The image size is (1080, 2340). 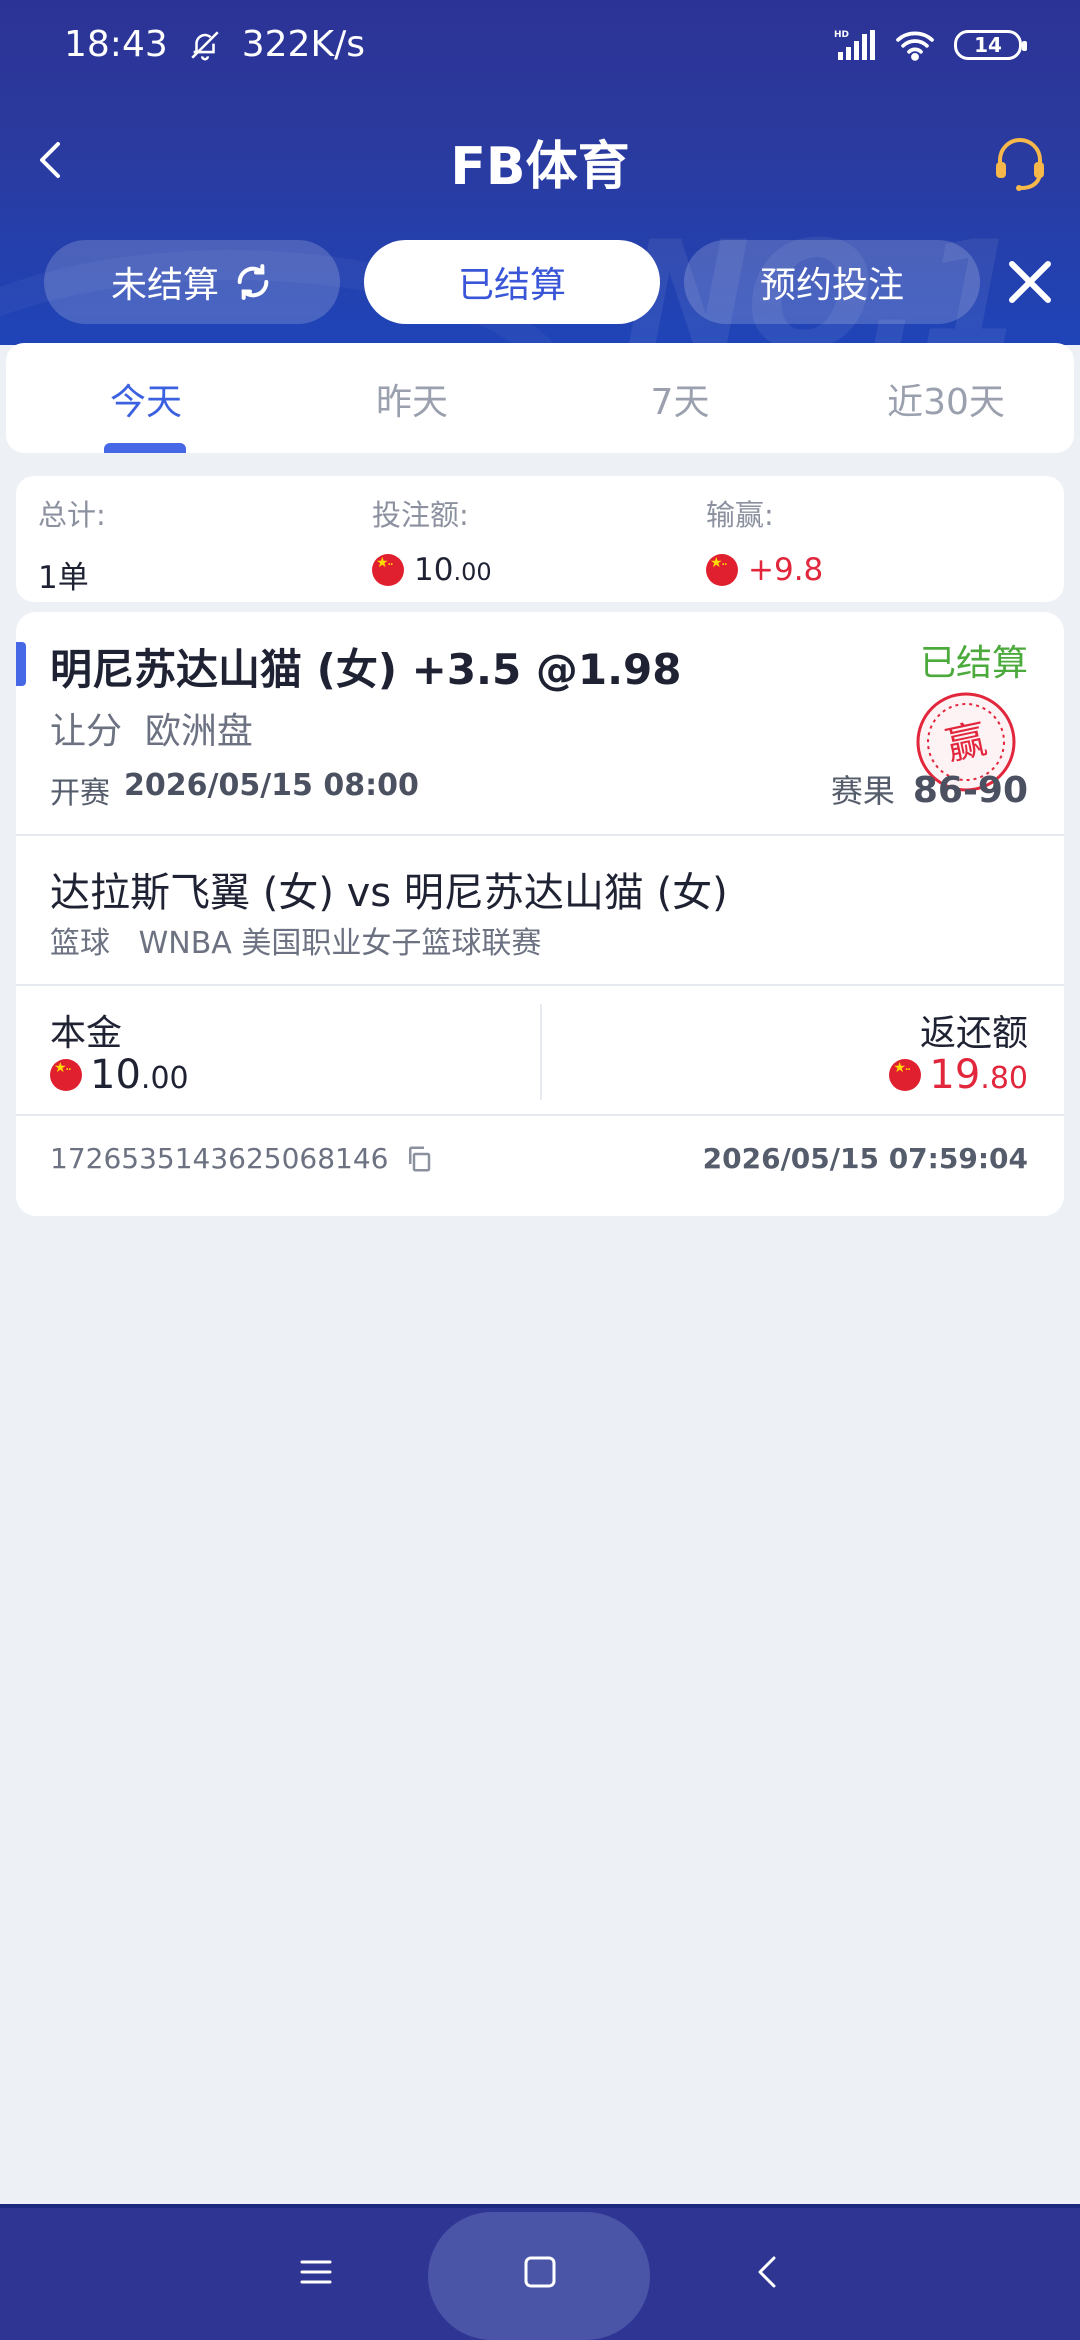 What do you see at coordinates (680, 399) in the screenshot?
I see `tab-7-days: 7天` at bounding box center [680, 399].